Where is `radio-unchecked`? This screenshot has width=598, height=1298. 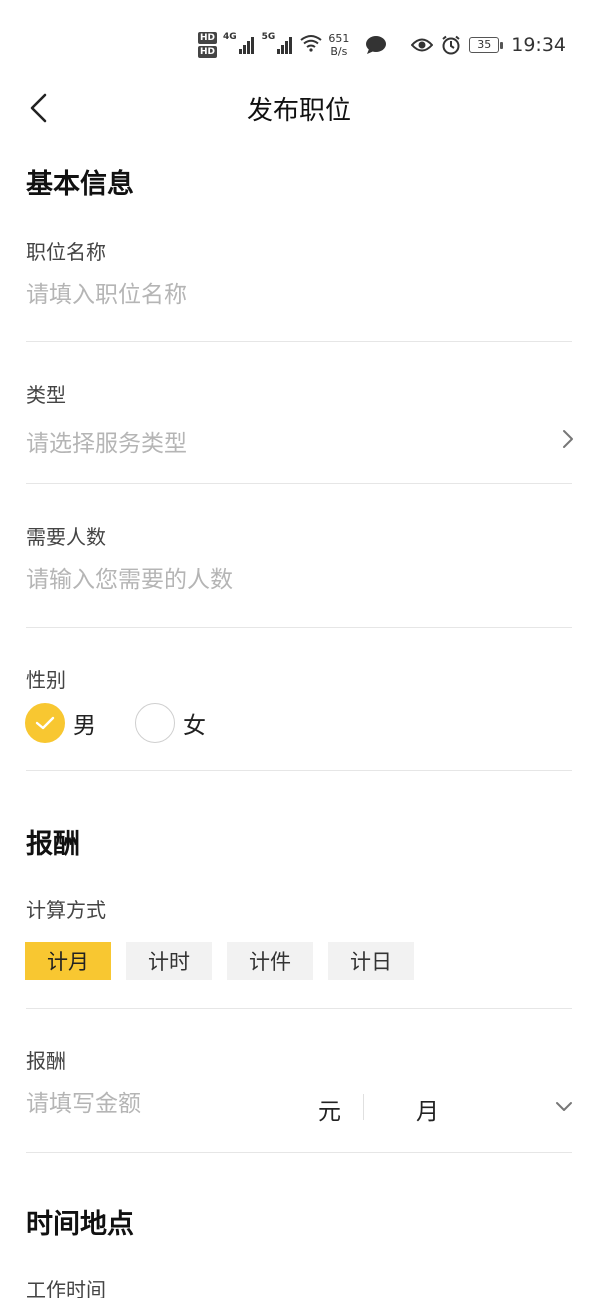
radio-unchecked is located at coordinates (155, 723).